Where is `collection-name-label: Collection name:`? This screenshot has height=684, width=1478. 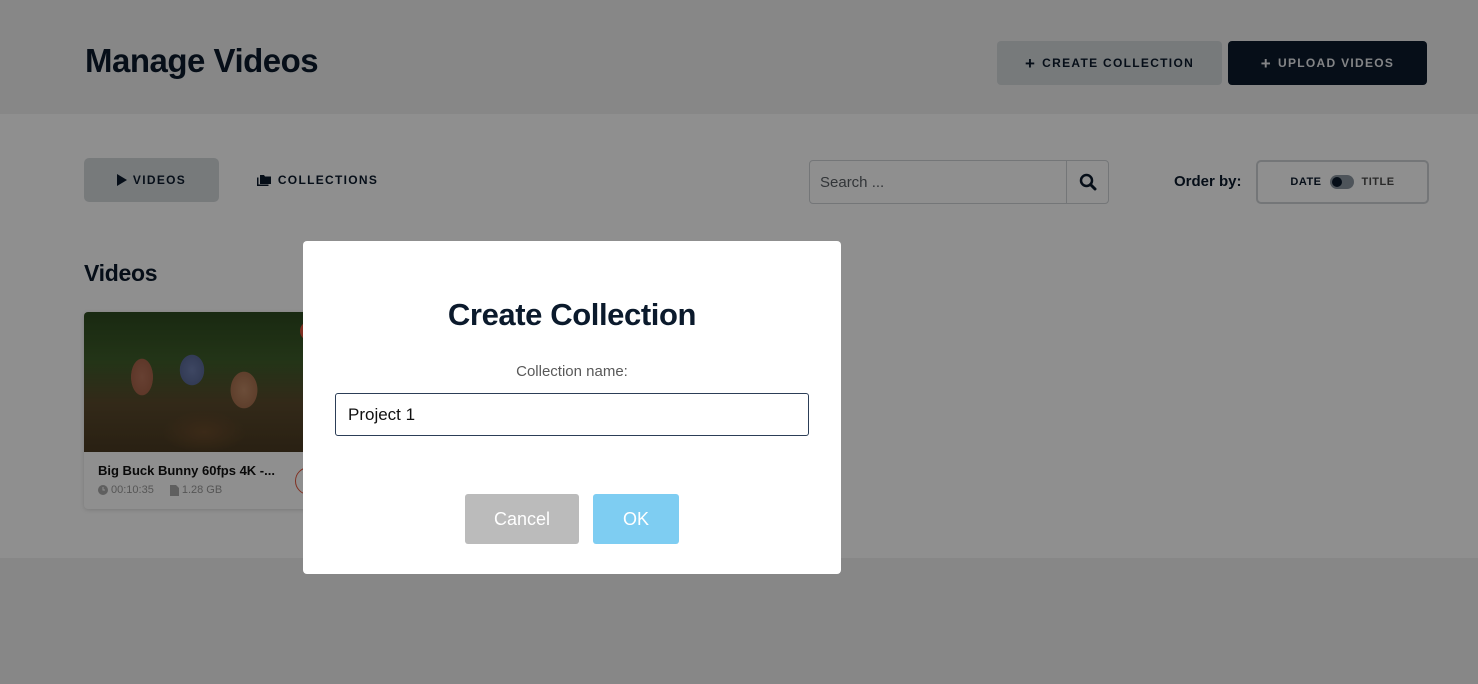 collection-name-label: Collection name: is located at coordinates (572, 371).